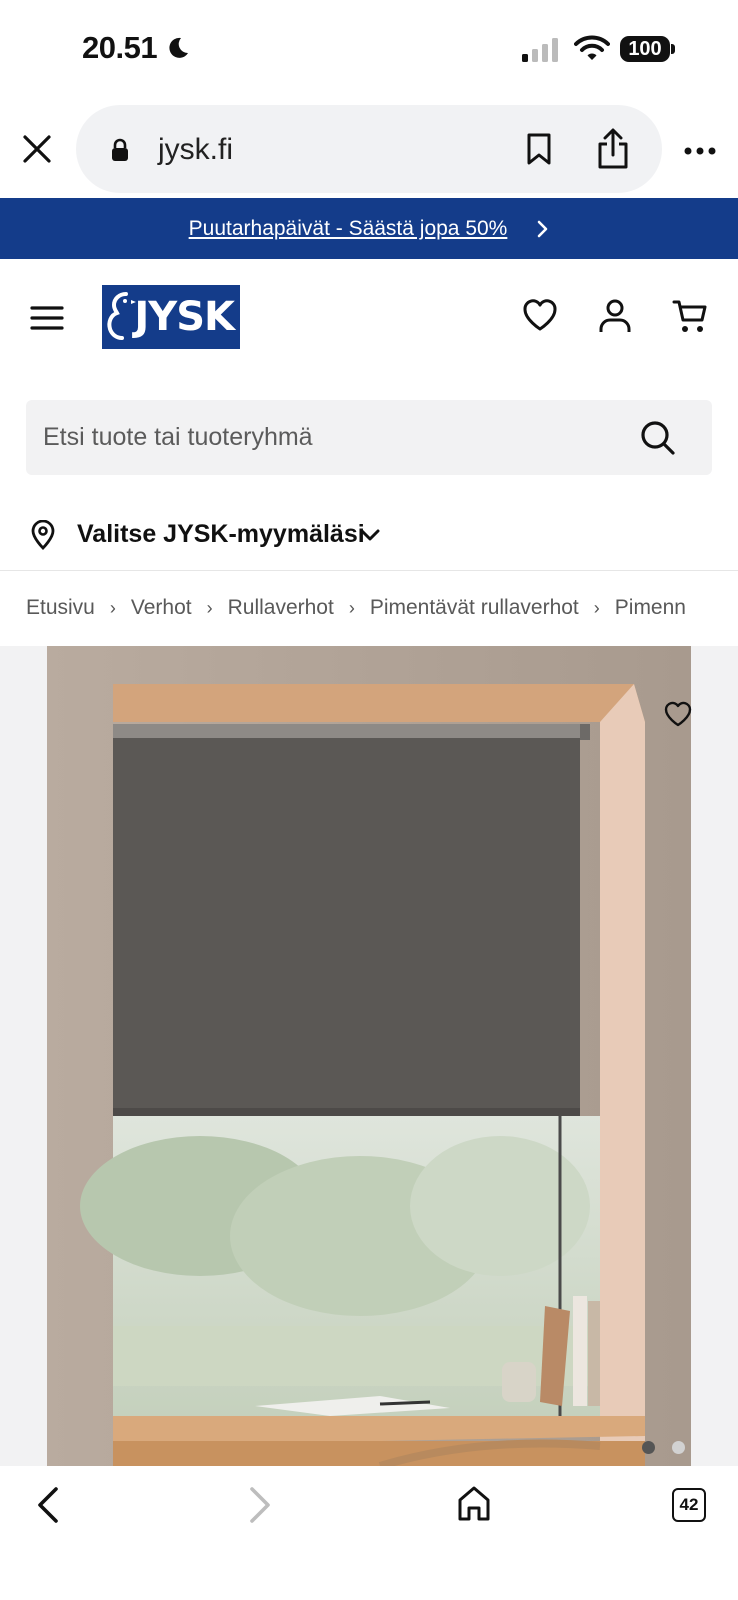 The width and height of the screenshot is (738, 1600). Describe the element at coordinates (369, 1533) in the screenshot. I see `browser-toolbar` at that location.